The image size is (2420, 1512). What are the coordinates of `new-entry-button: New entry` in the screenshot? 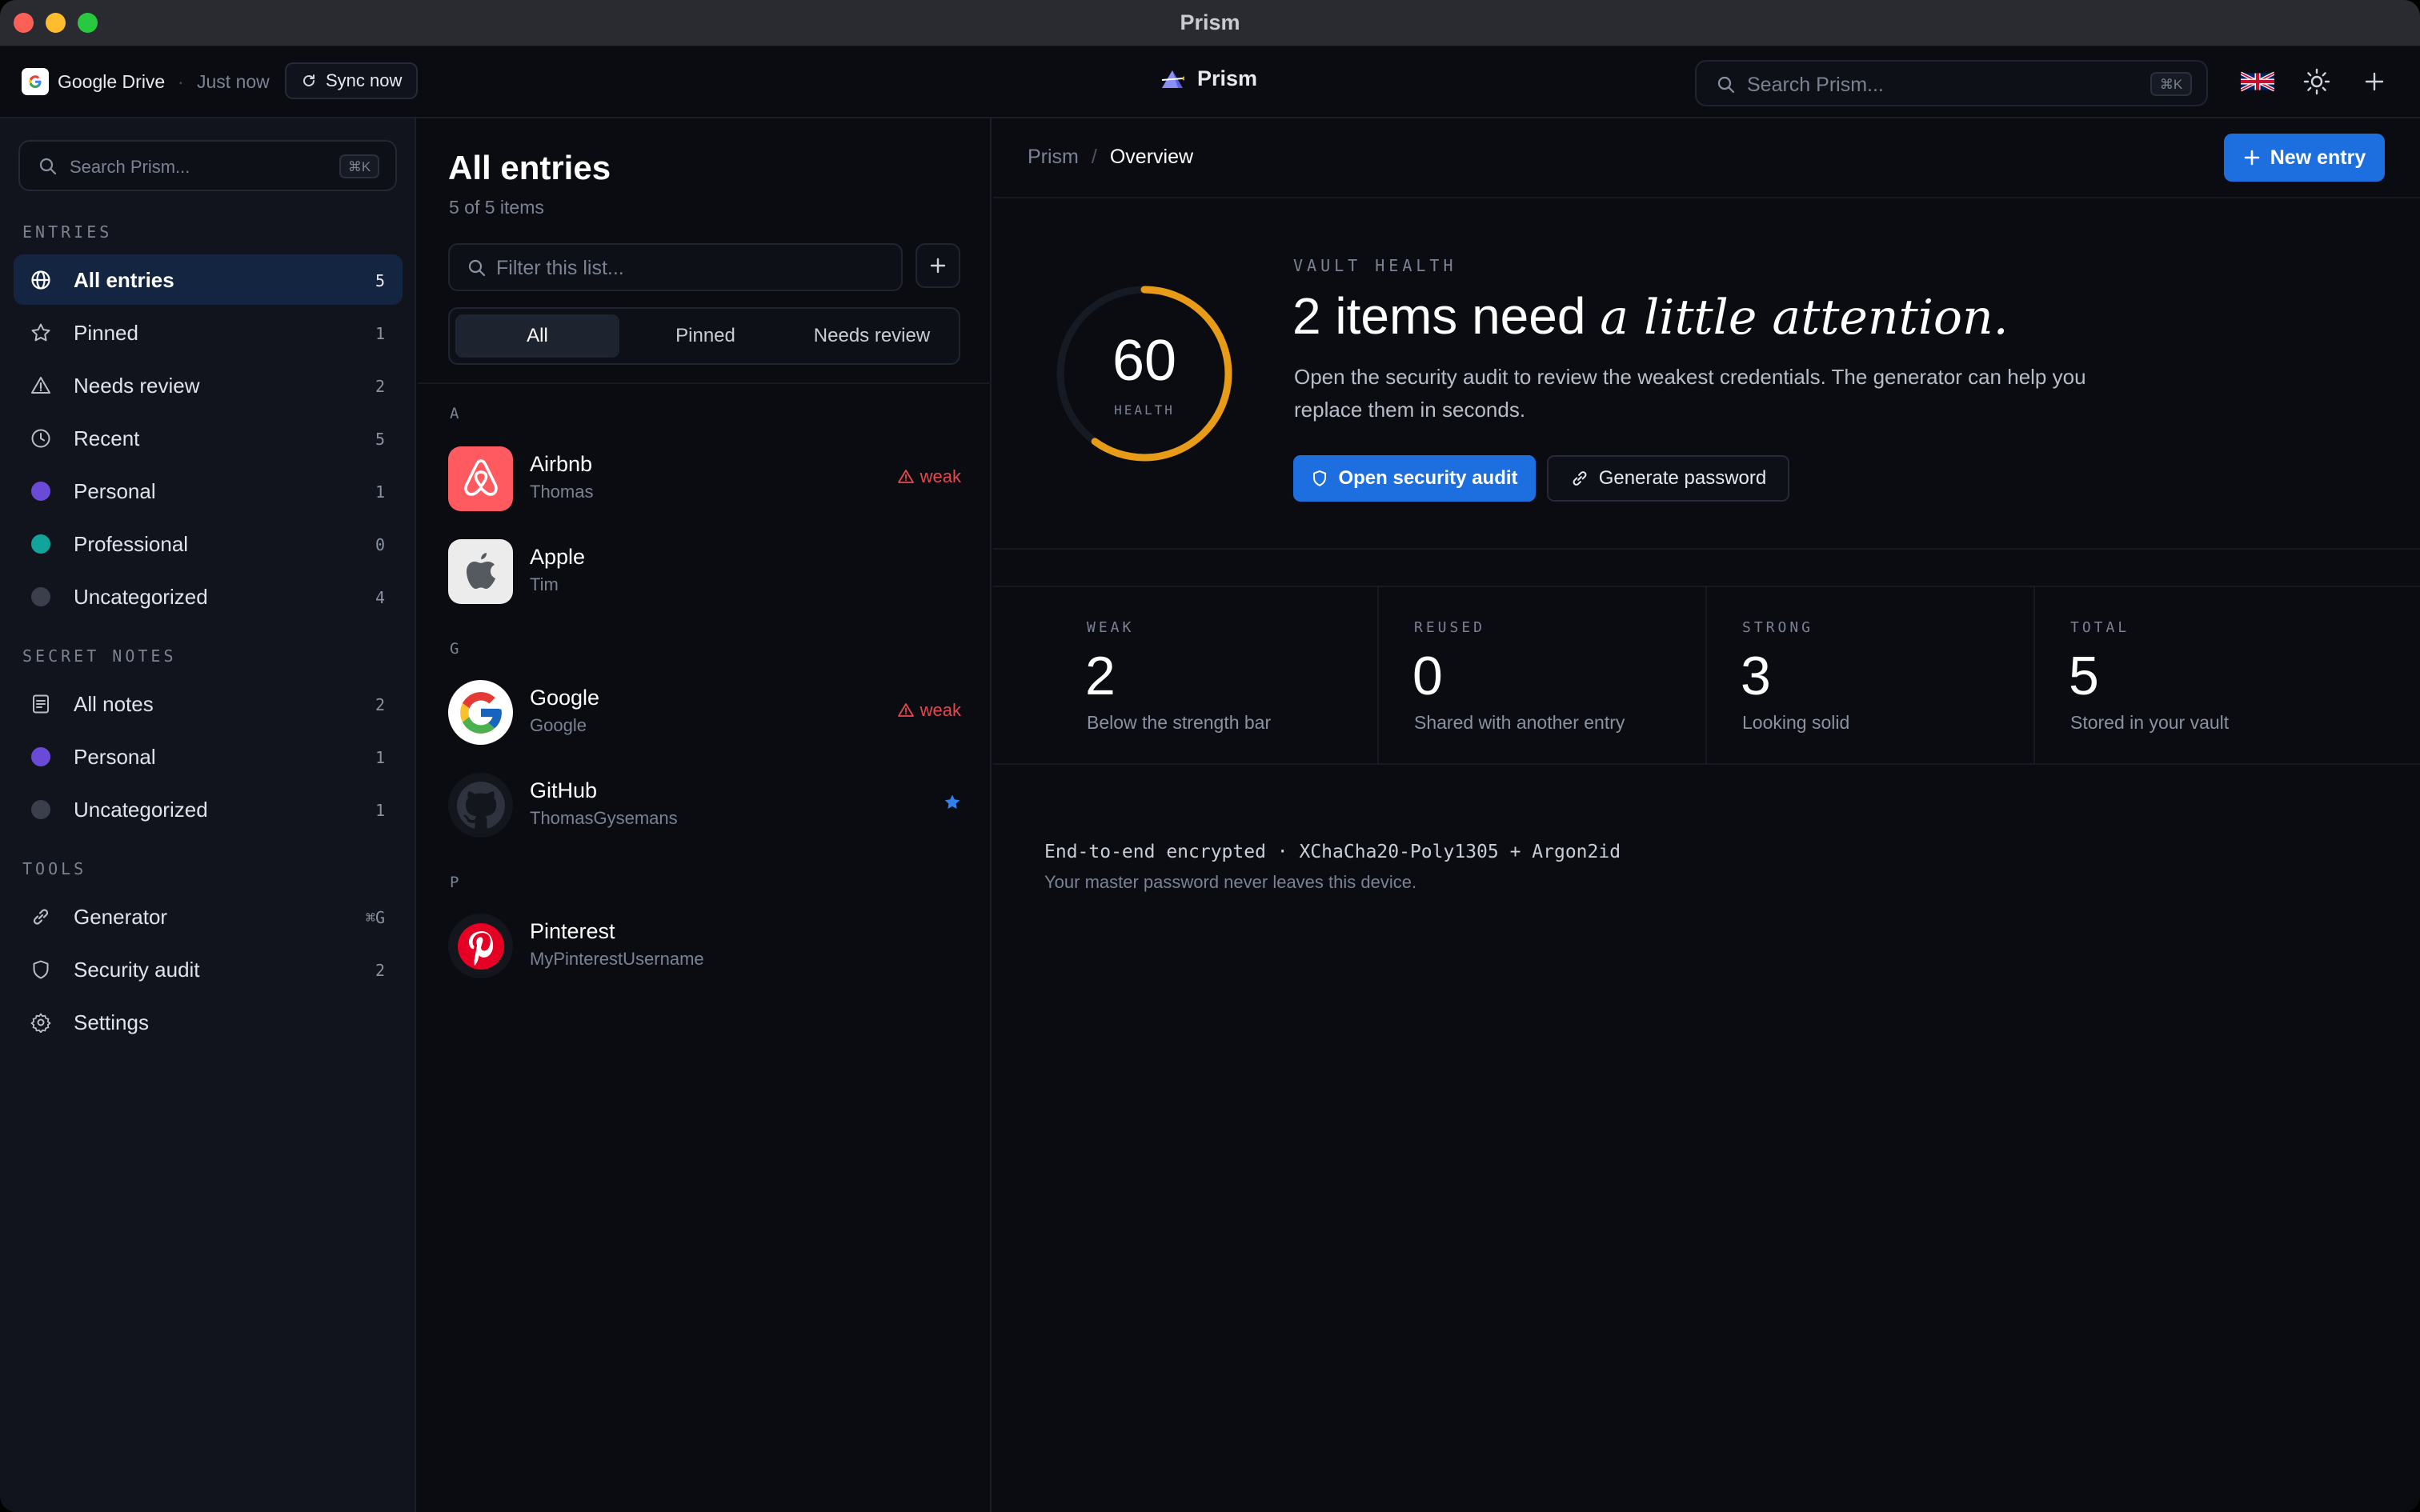 It's located at (2304, 158).